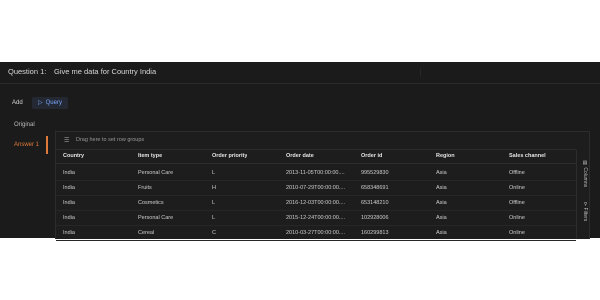 This screenshot has height=300, width=600. What do you see at coordinates (27, 71) in the screenshot?
I see `question-label: Question 1:` at bounding box center [27, 71].